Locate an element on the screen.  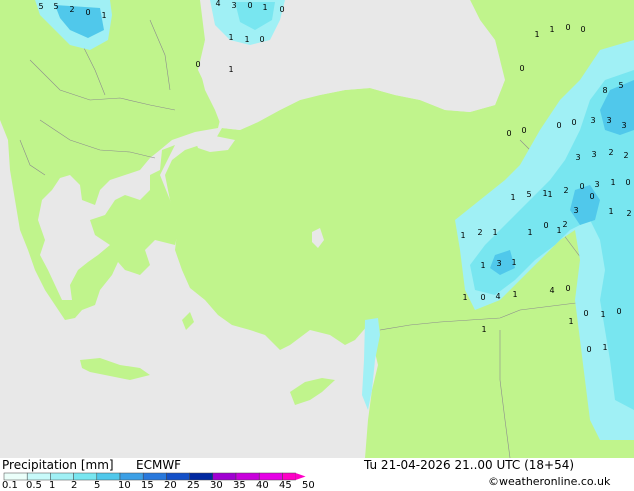
forecast-datetime: Tu 21-04-2026 21..00 UTC (18+54) is located at coordinates (469, 465).